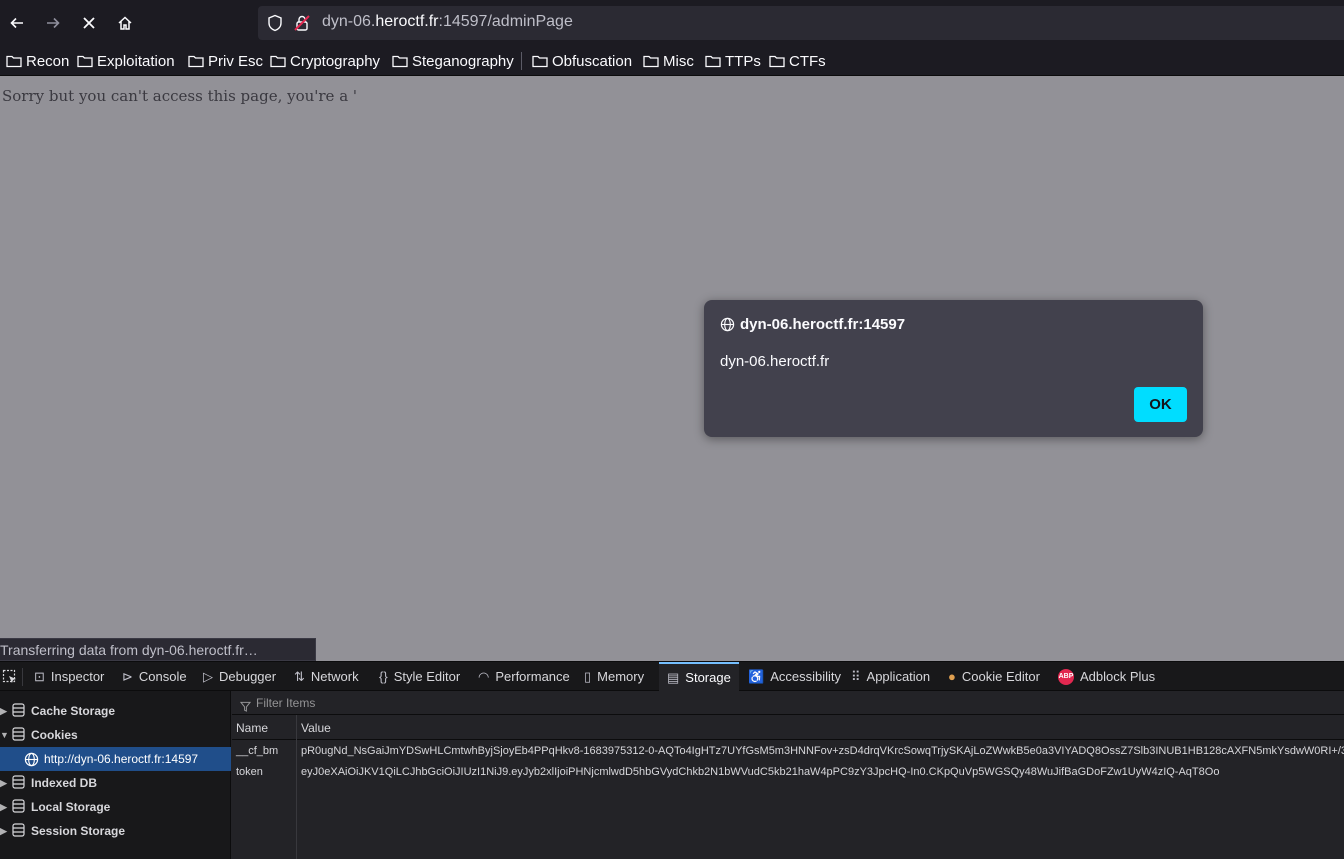  What do you see at coordinates (257, 751) in the screenshot?
I see `cookie-name: __cf_bm` at bounding box center [257, 751].